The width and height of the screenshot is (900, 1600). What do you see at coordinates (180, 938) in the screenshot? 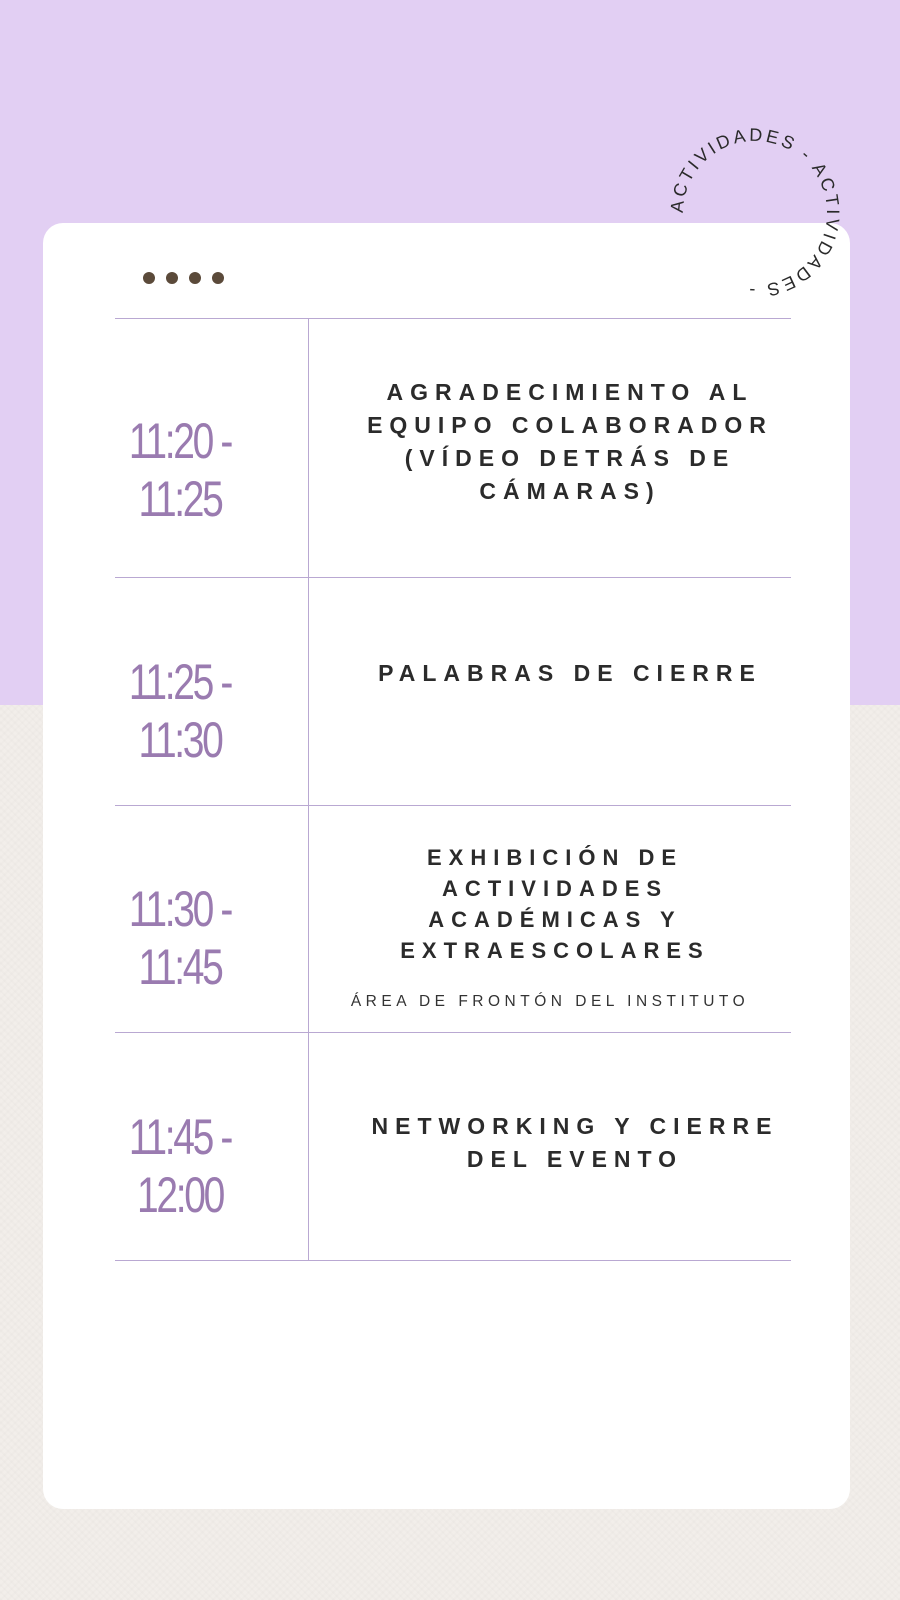
I see `schedule-time: 11:30 - 11:45` at bounding box center [180, 938].